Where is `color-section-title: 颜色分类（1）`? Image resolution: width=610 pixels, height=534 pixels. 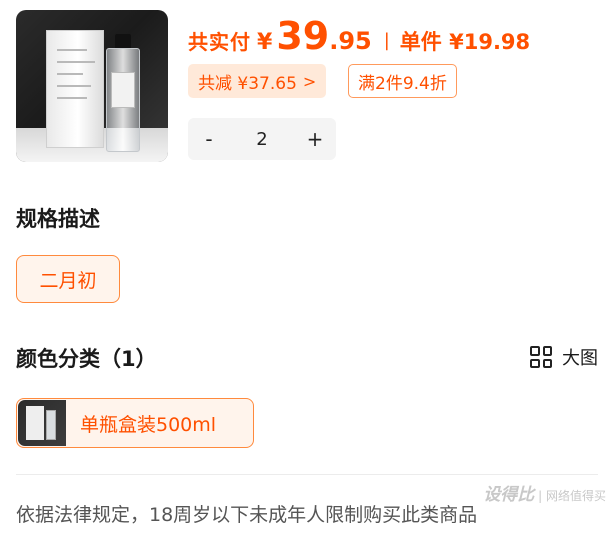
color-section-title: 颜色分类（1） is located at coordinates (86, 359).